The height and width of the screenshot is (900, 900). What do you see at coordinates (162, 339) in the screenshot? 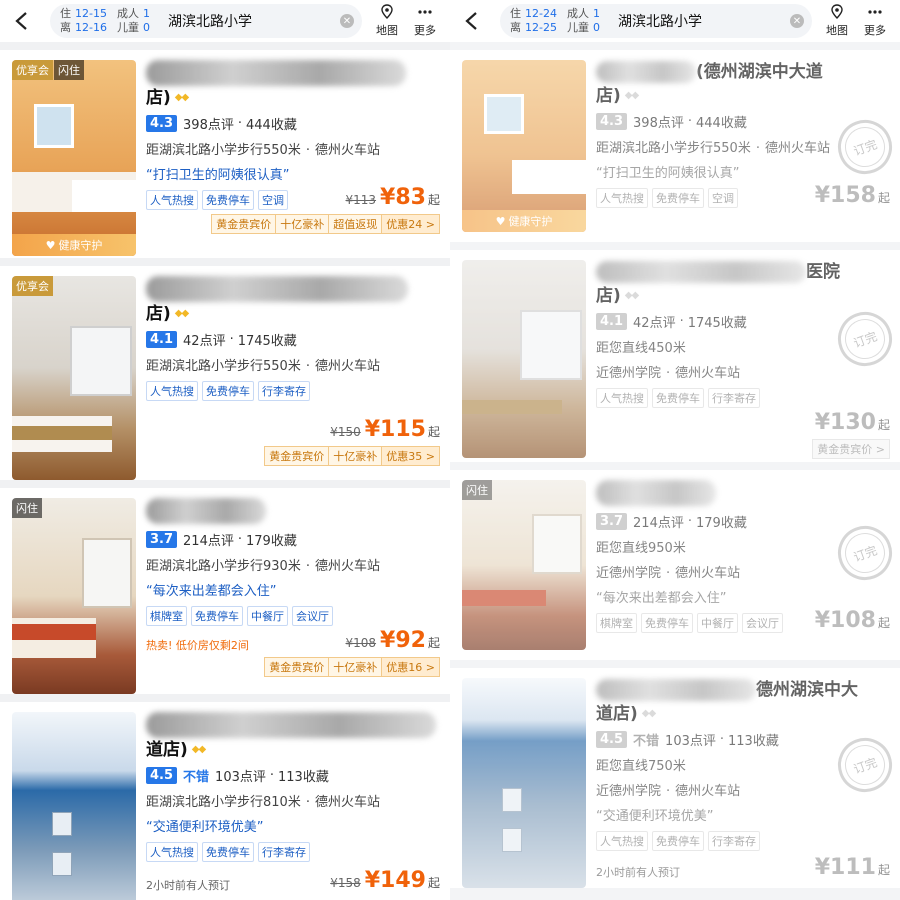
I see `rating-score: 4.1` at bounding box center [162, 339].